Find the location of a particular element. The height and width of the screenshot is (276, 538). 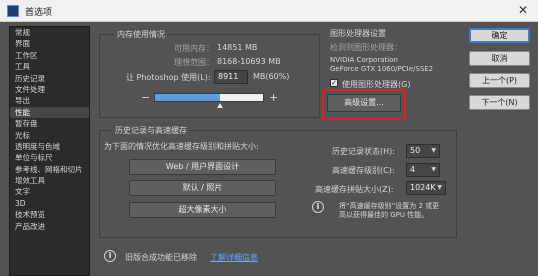

photoshop-memory-label: 让 Photoshop 使用(L): is located at coordinates (168, 77).